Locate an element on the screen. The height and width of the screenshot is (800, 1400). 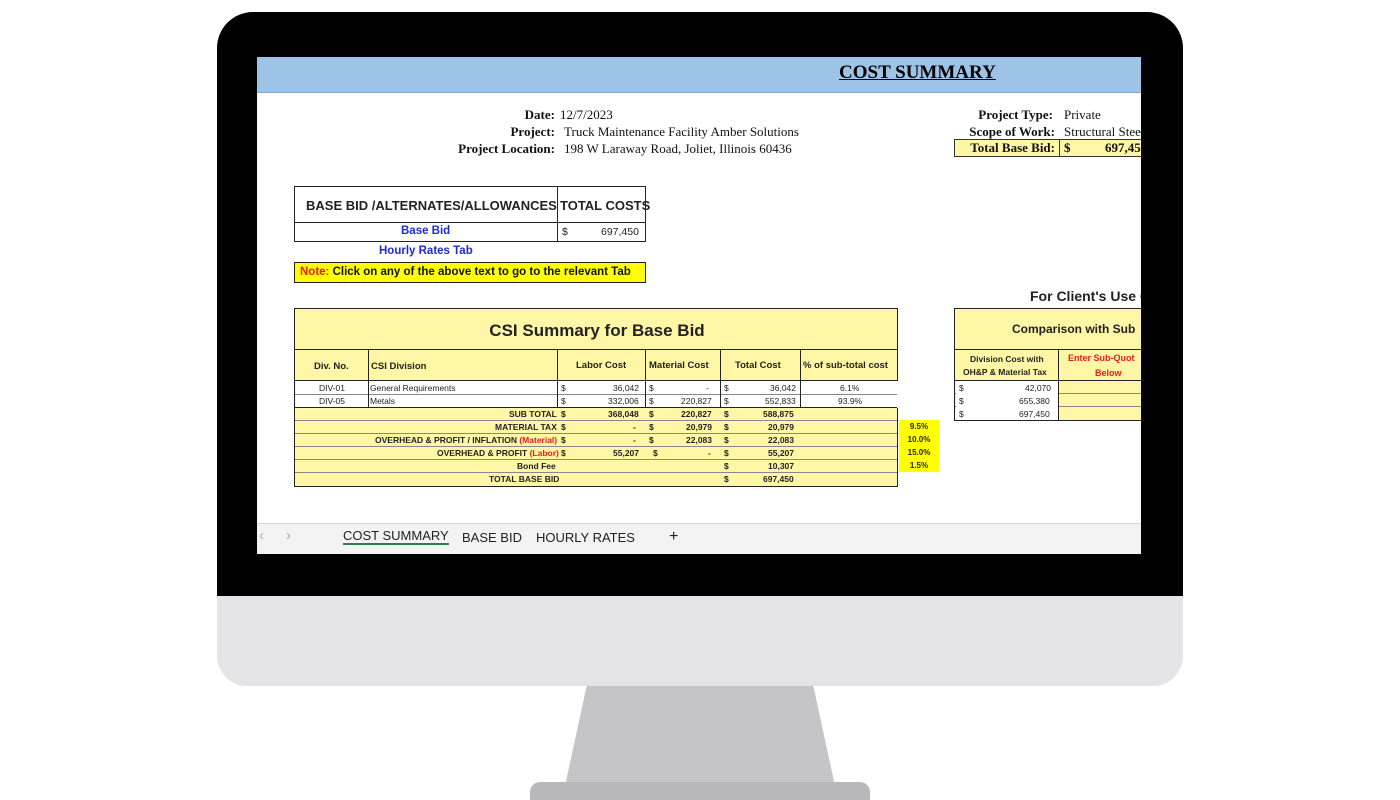
row2-pct: 93.9% is located at coordinates (850, 401).